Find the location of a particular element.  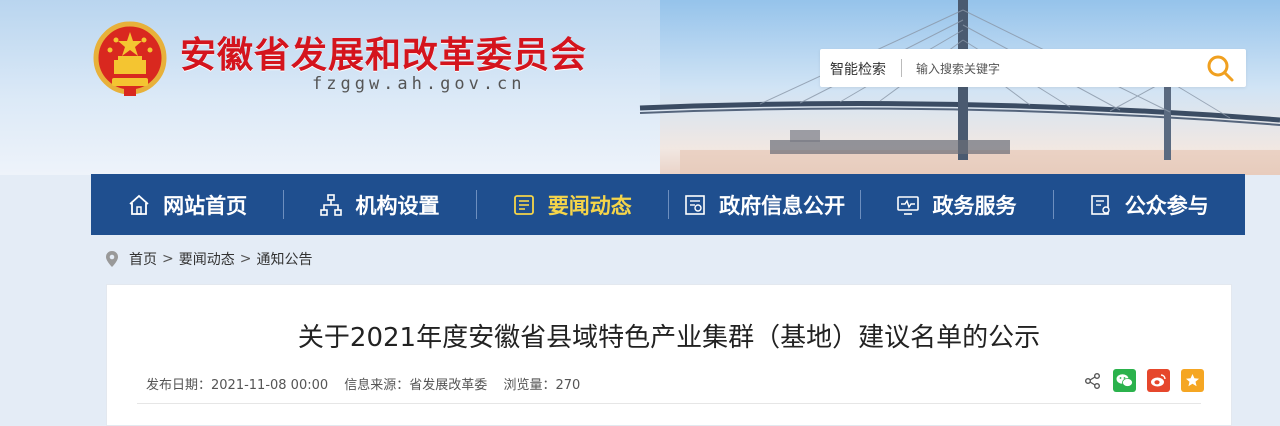

nav-label: 机构设置 is located at coordinates (397, 205).